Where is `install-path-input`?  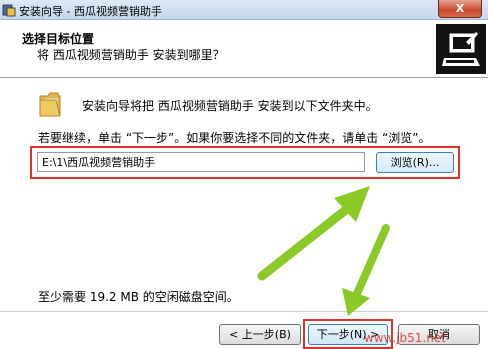
install-path-input is located at coordinates (201, 162).